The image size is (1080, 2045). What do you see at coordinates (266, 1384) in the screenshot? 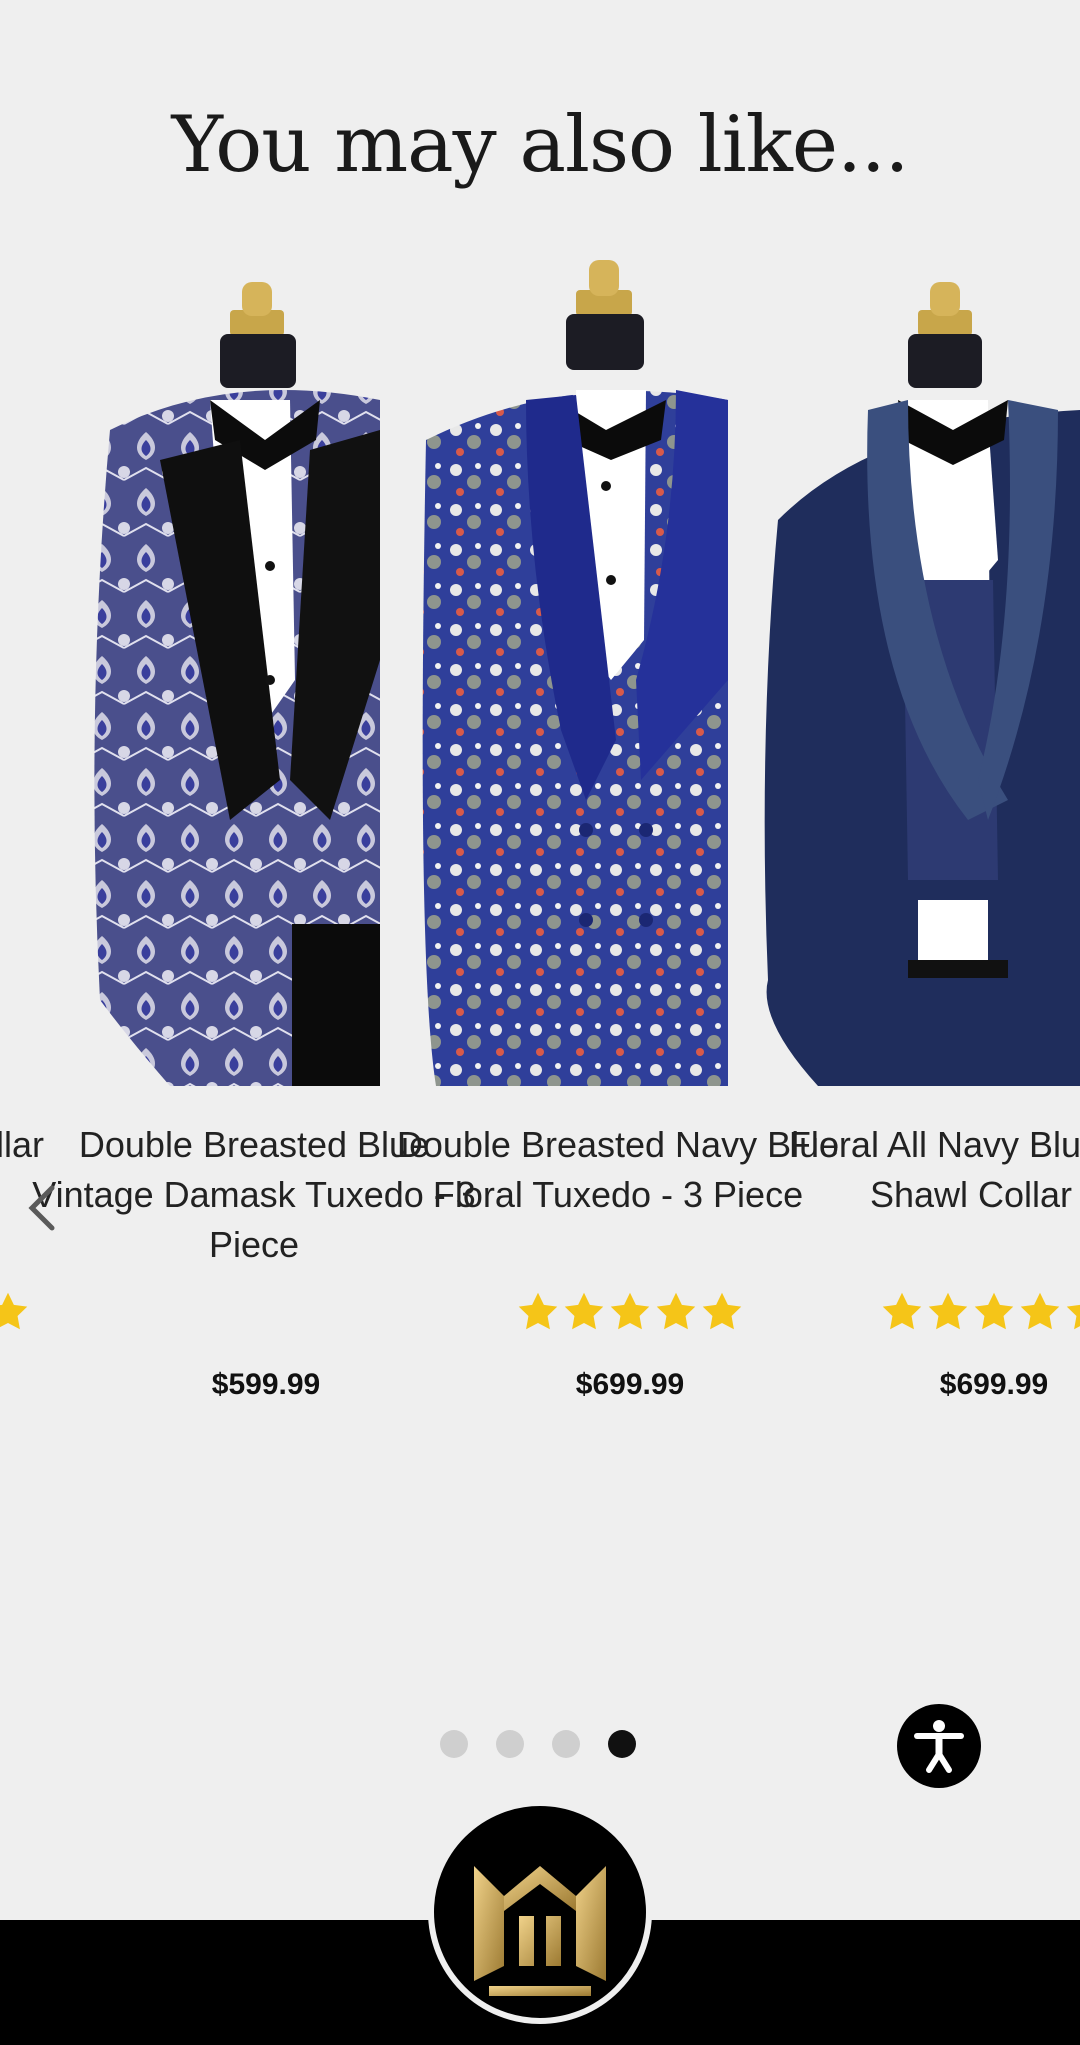
I see `product-price: $599.99` at bounding box center [266, 1384].